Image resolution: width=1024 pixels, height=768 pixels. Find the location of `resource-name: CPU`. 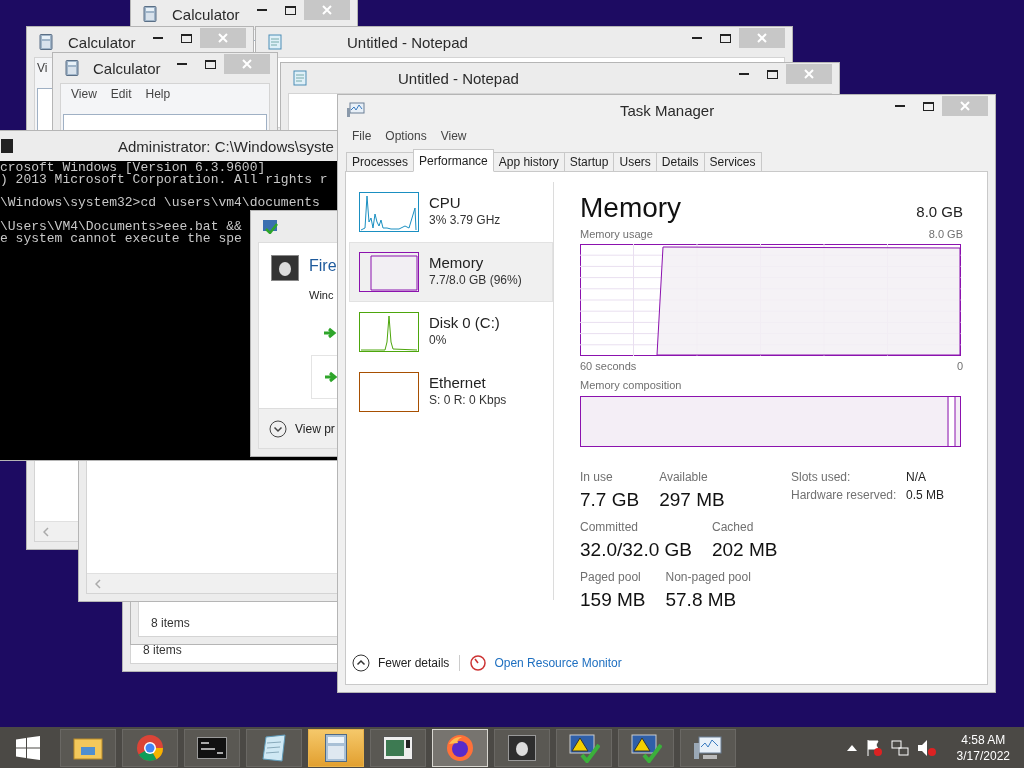

resource-name: CPU is located at coordinates (445, 202).